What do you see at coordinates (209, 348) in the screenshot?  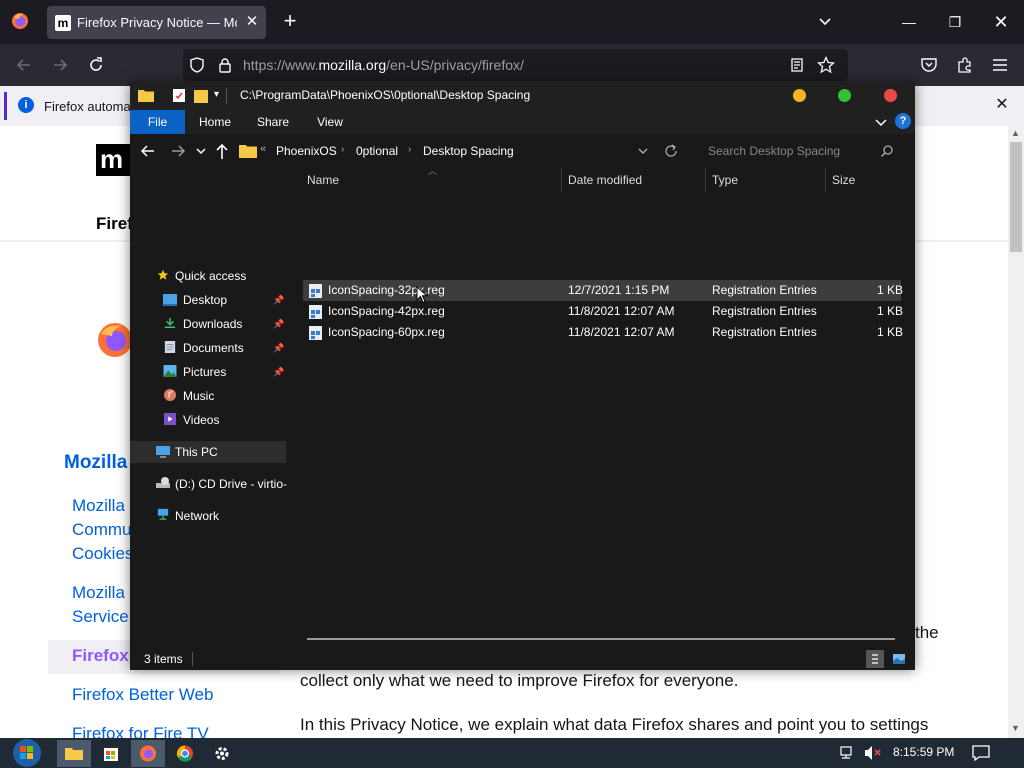 I see `nav-documents: Documents 📌` at bounding box center [209, 348].